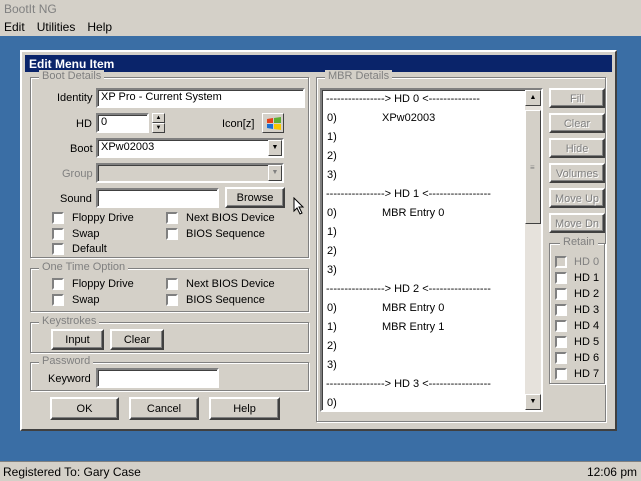 The height and width of the screenshot is (481, 641). I want to click on move-up-button: Move Up, so click(577, 198).